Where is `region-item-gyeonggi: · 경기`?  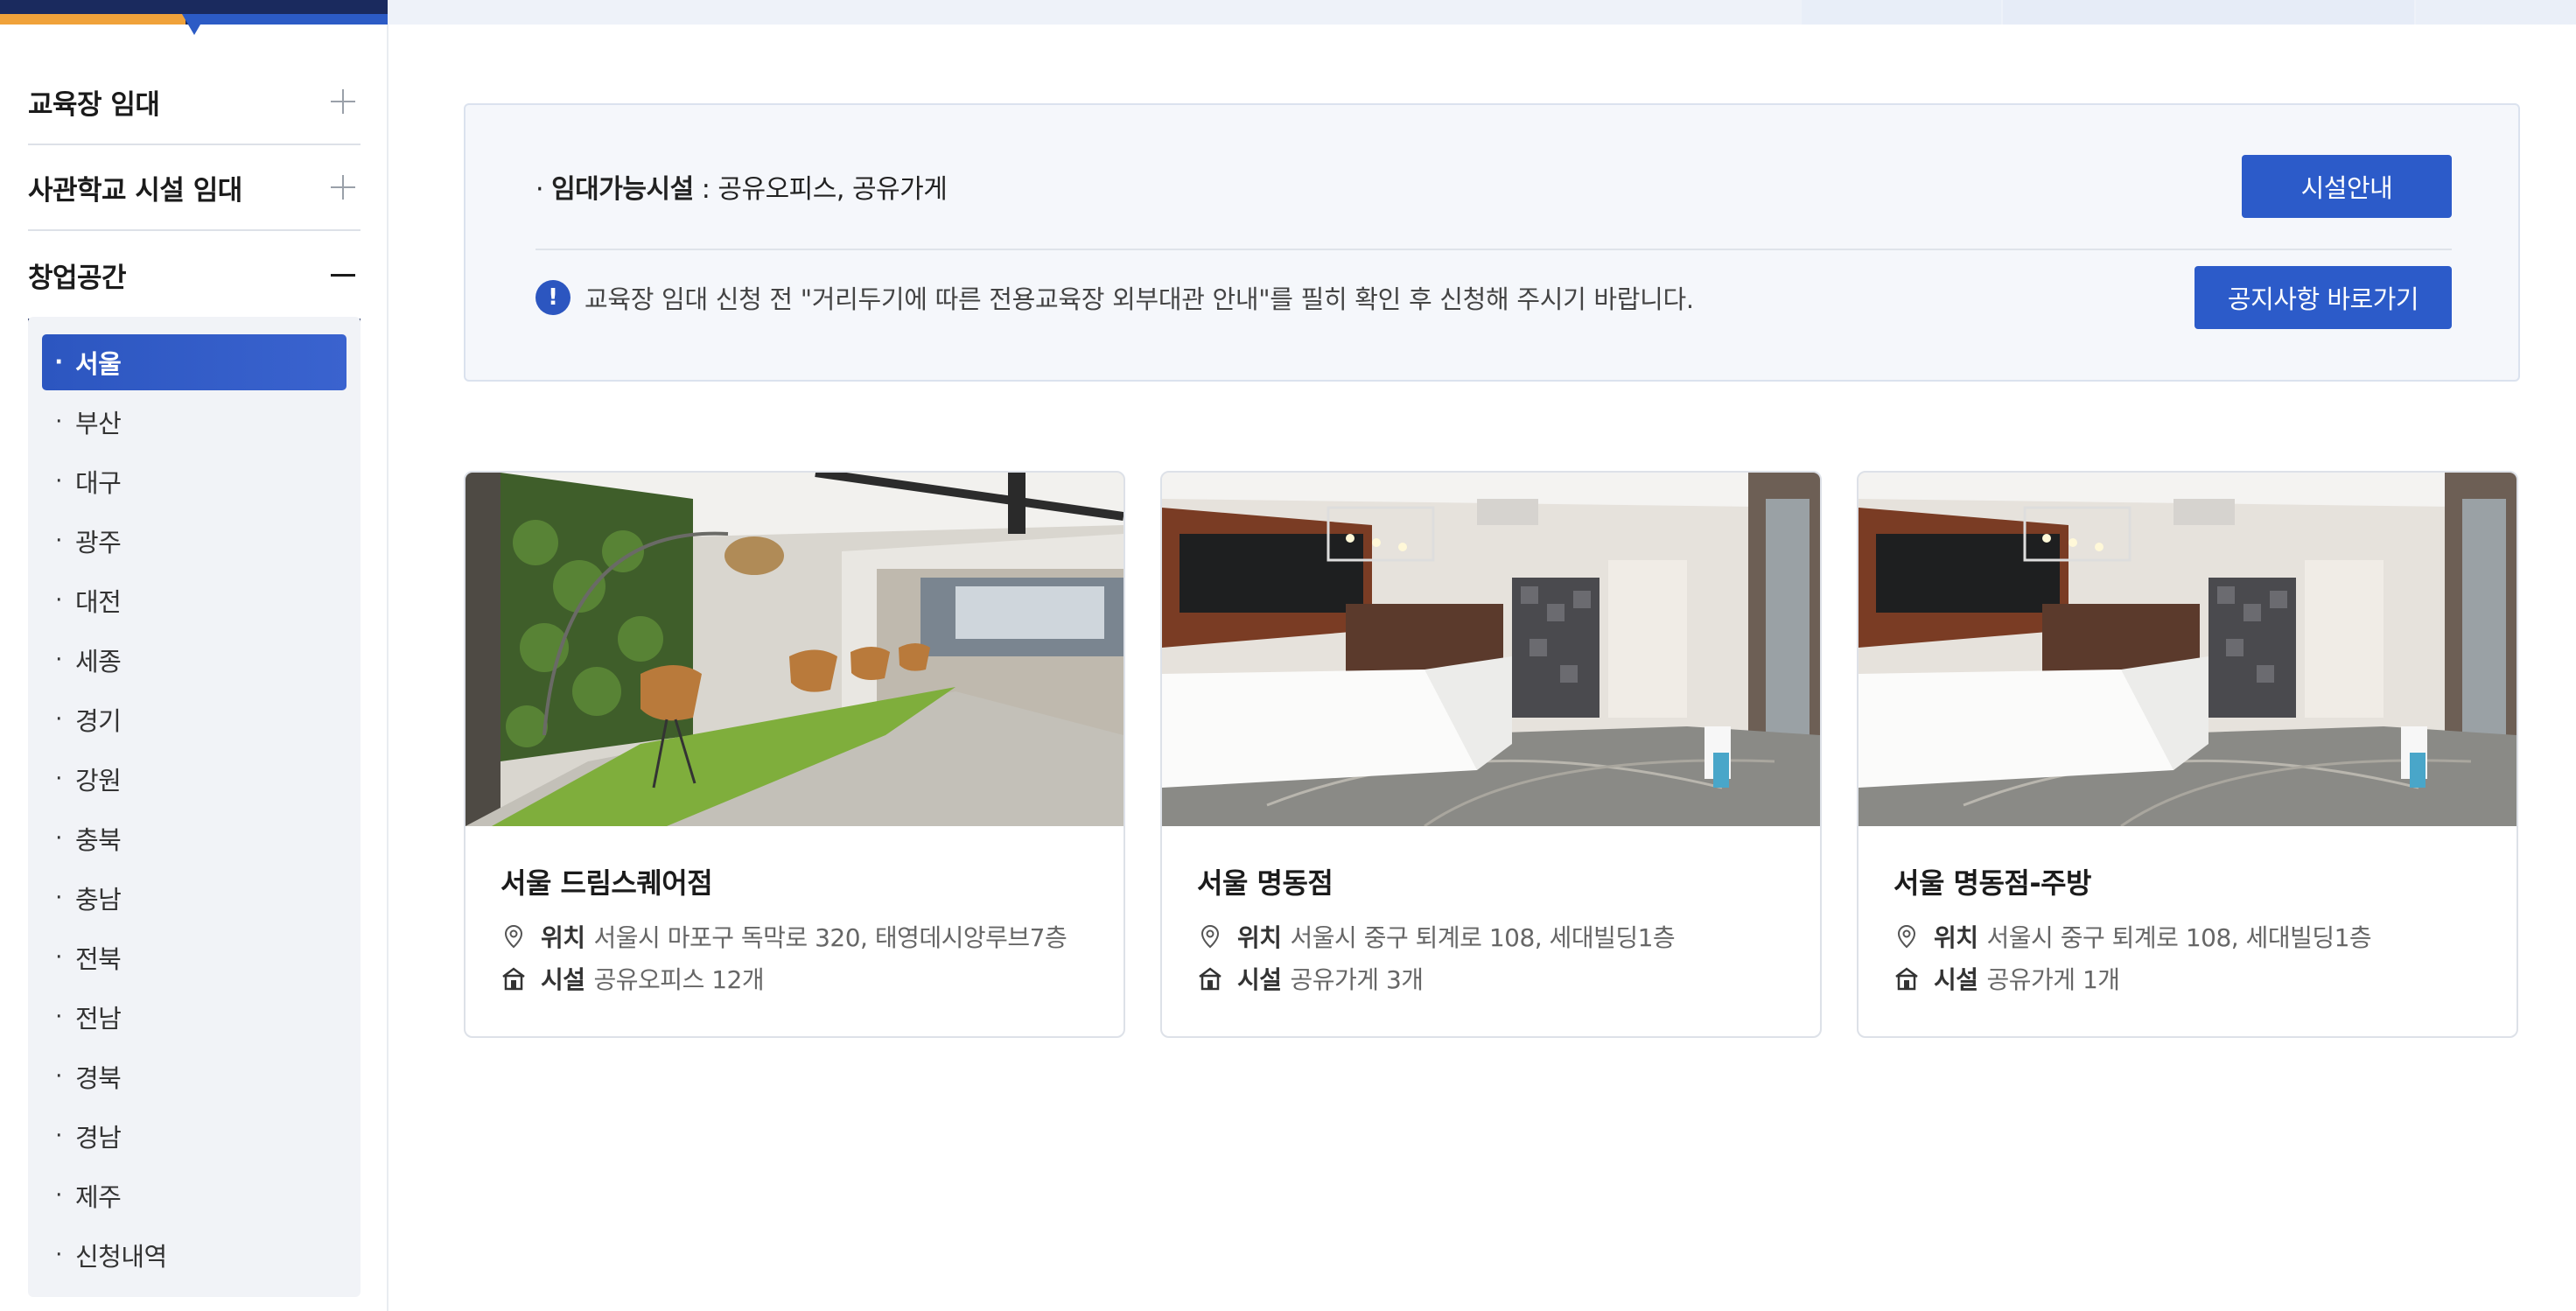
region-item-gyeonggi: · 경기 is located at coordinates (194, 719).